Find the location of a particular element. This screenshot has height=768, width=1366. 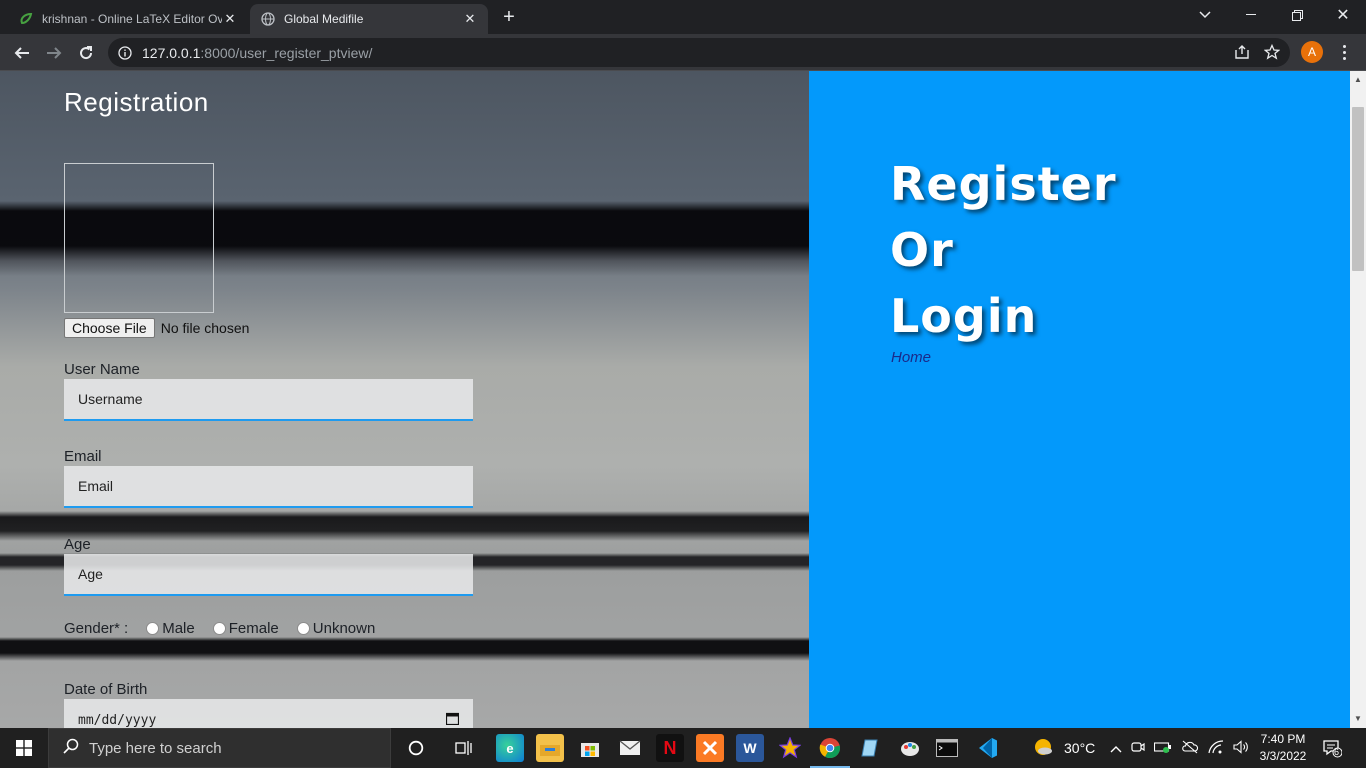

weather-widget: 30°C is located at coordinates (1063, 748).